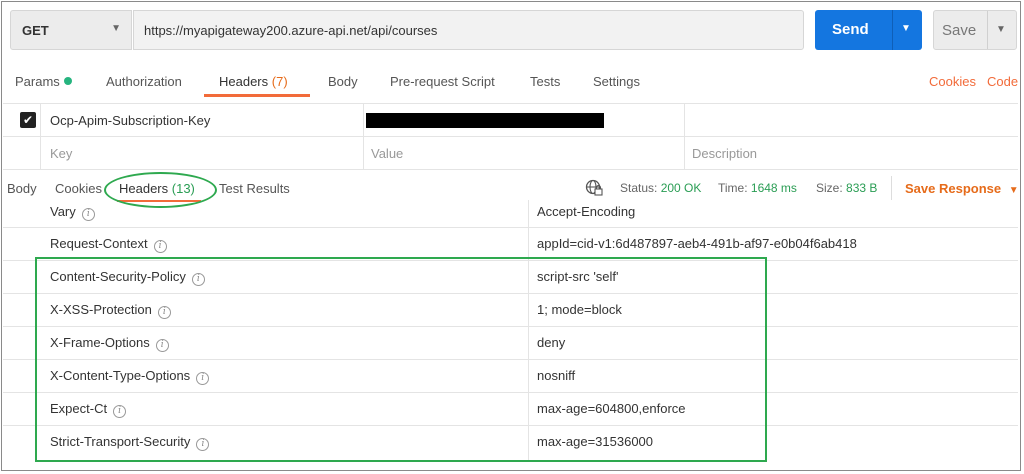  I want to click on description-input: Description, so click(724, 153).